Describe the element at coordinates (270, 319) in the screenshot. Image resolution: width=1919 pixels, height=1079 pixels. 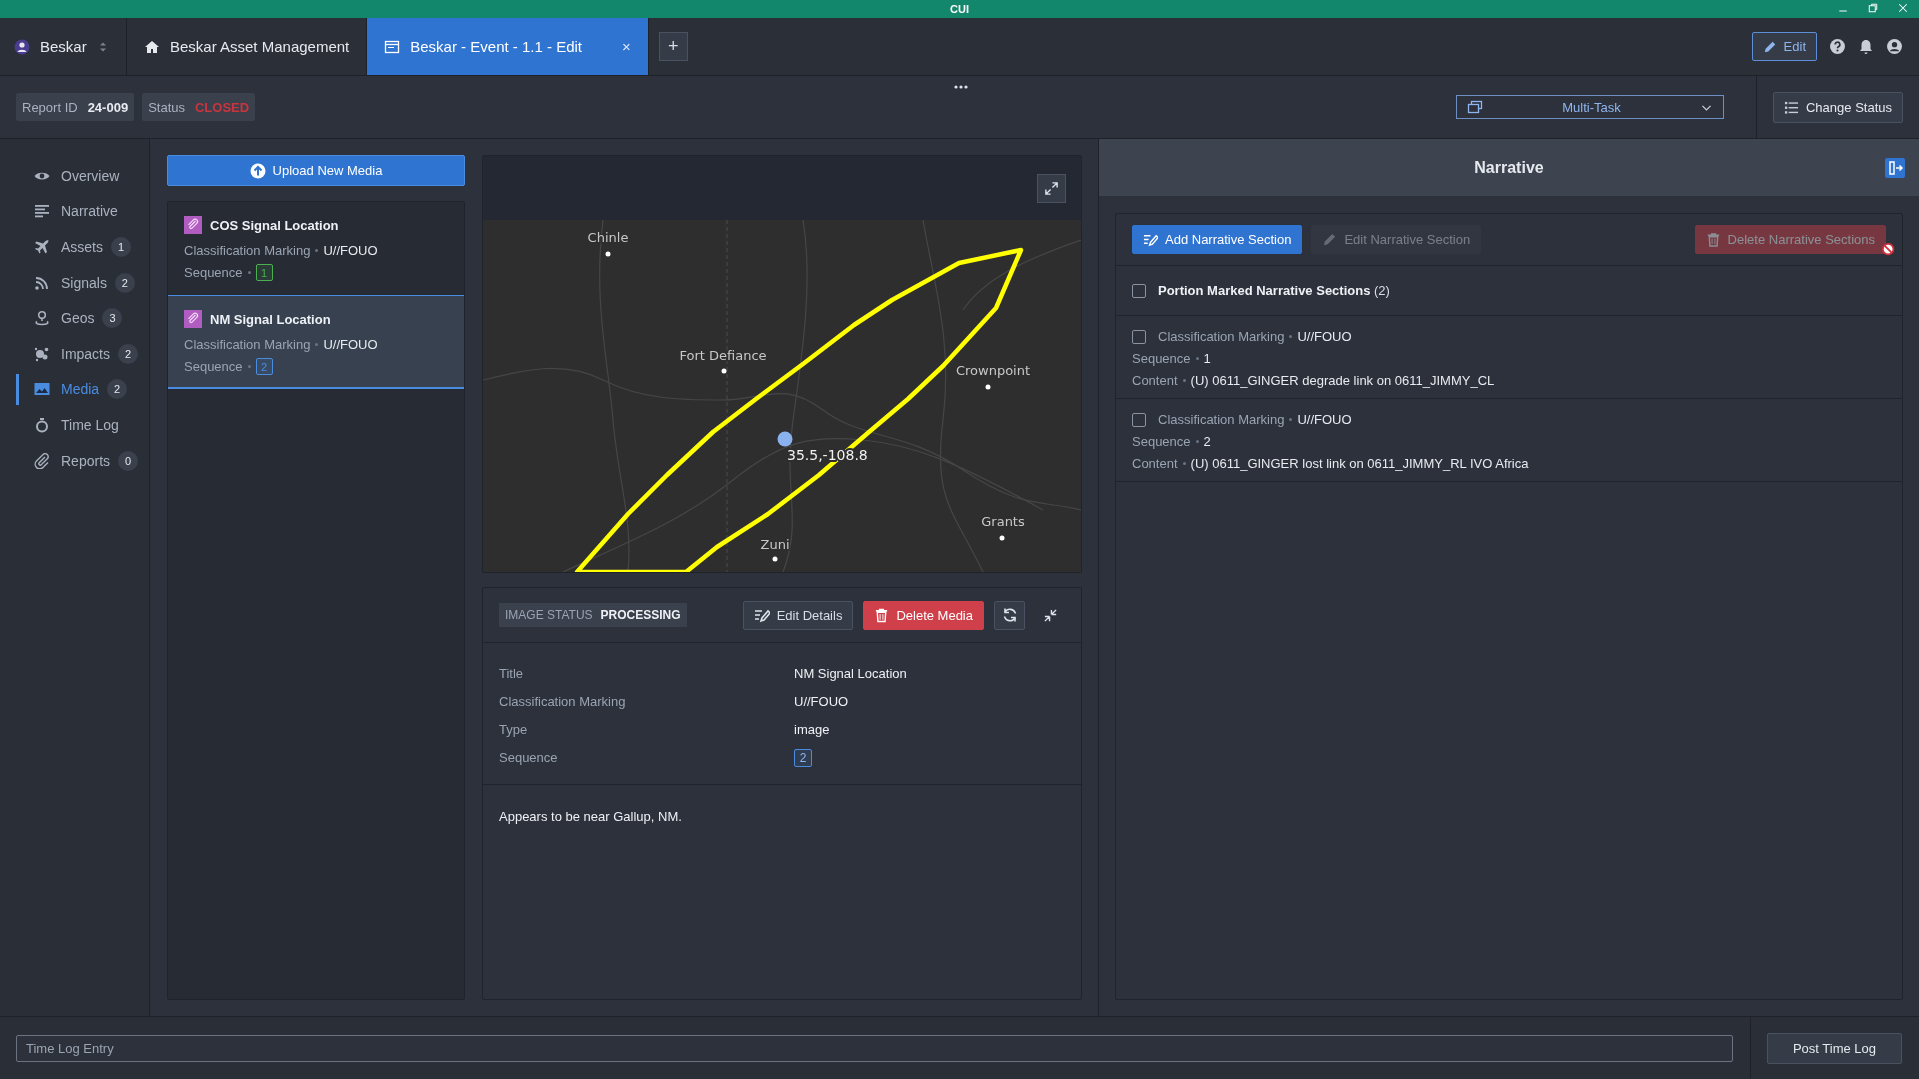
I see `media-title: NM Signal Location` at that location.